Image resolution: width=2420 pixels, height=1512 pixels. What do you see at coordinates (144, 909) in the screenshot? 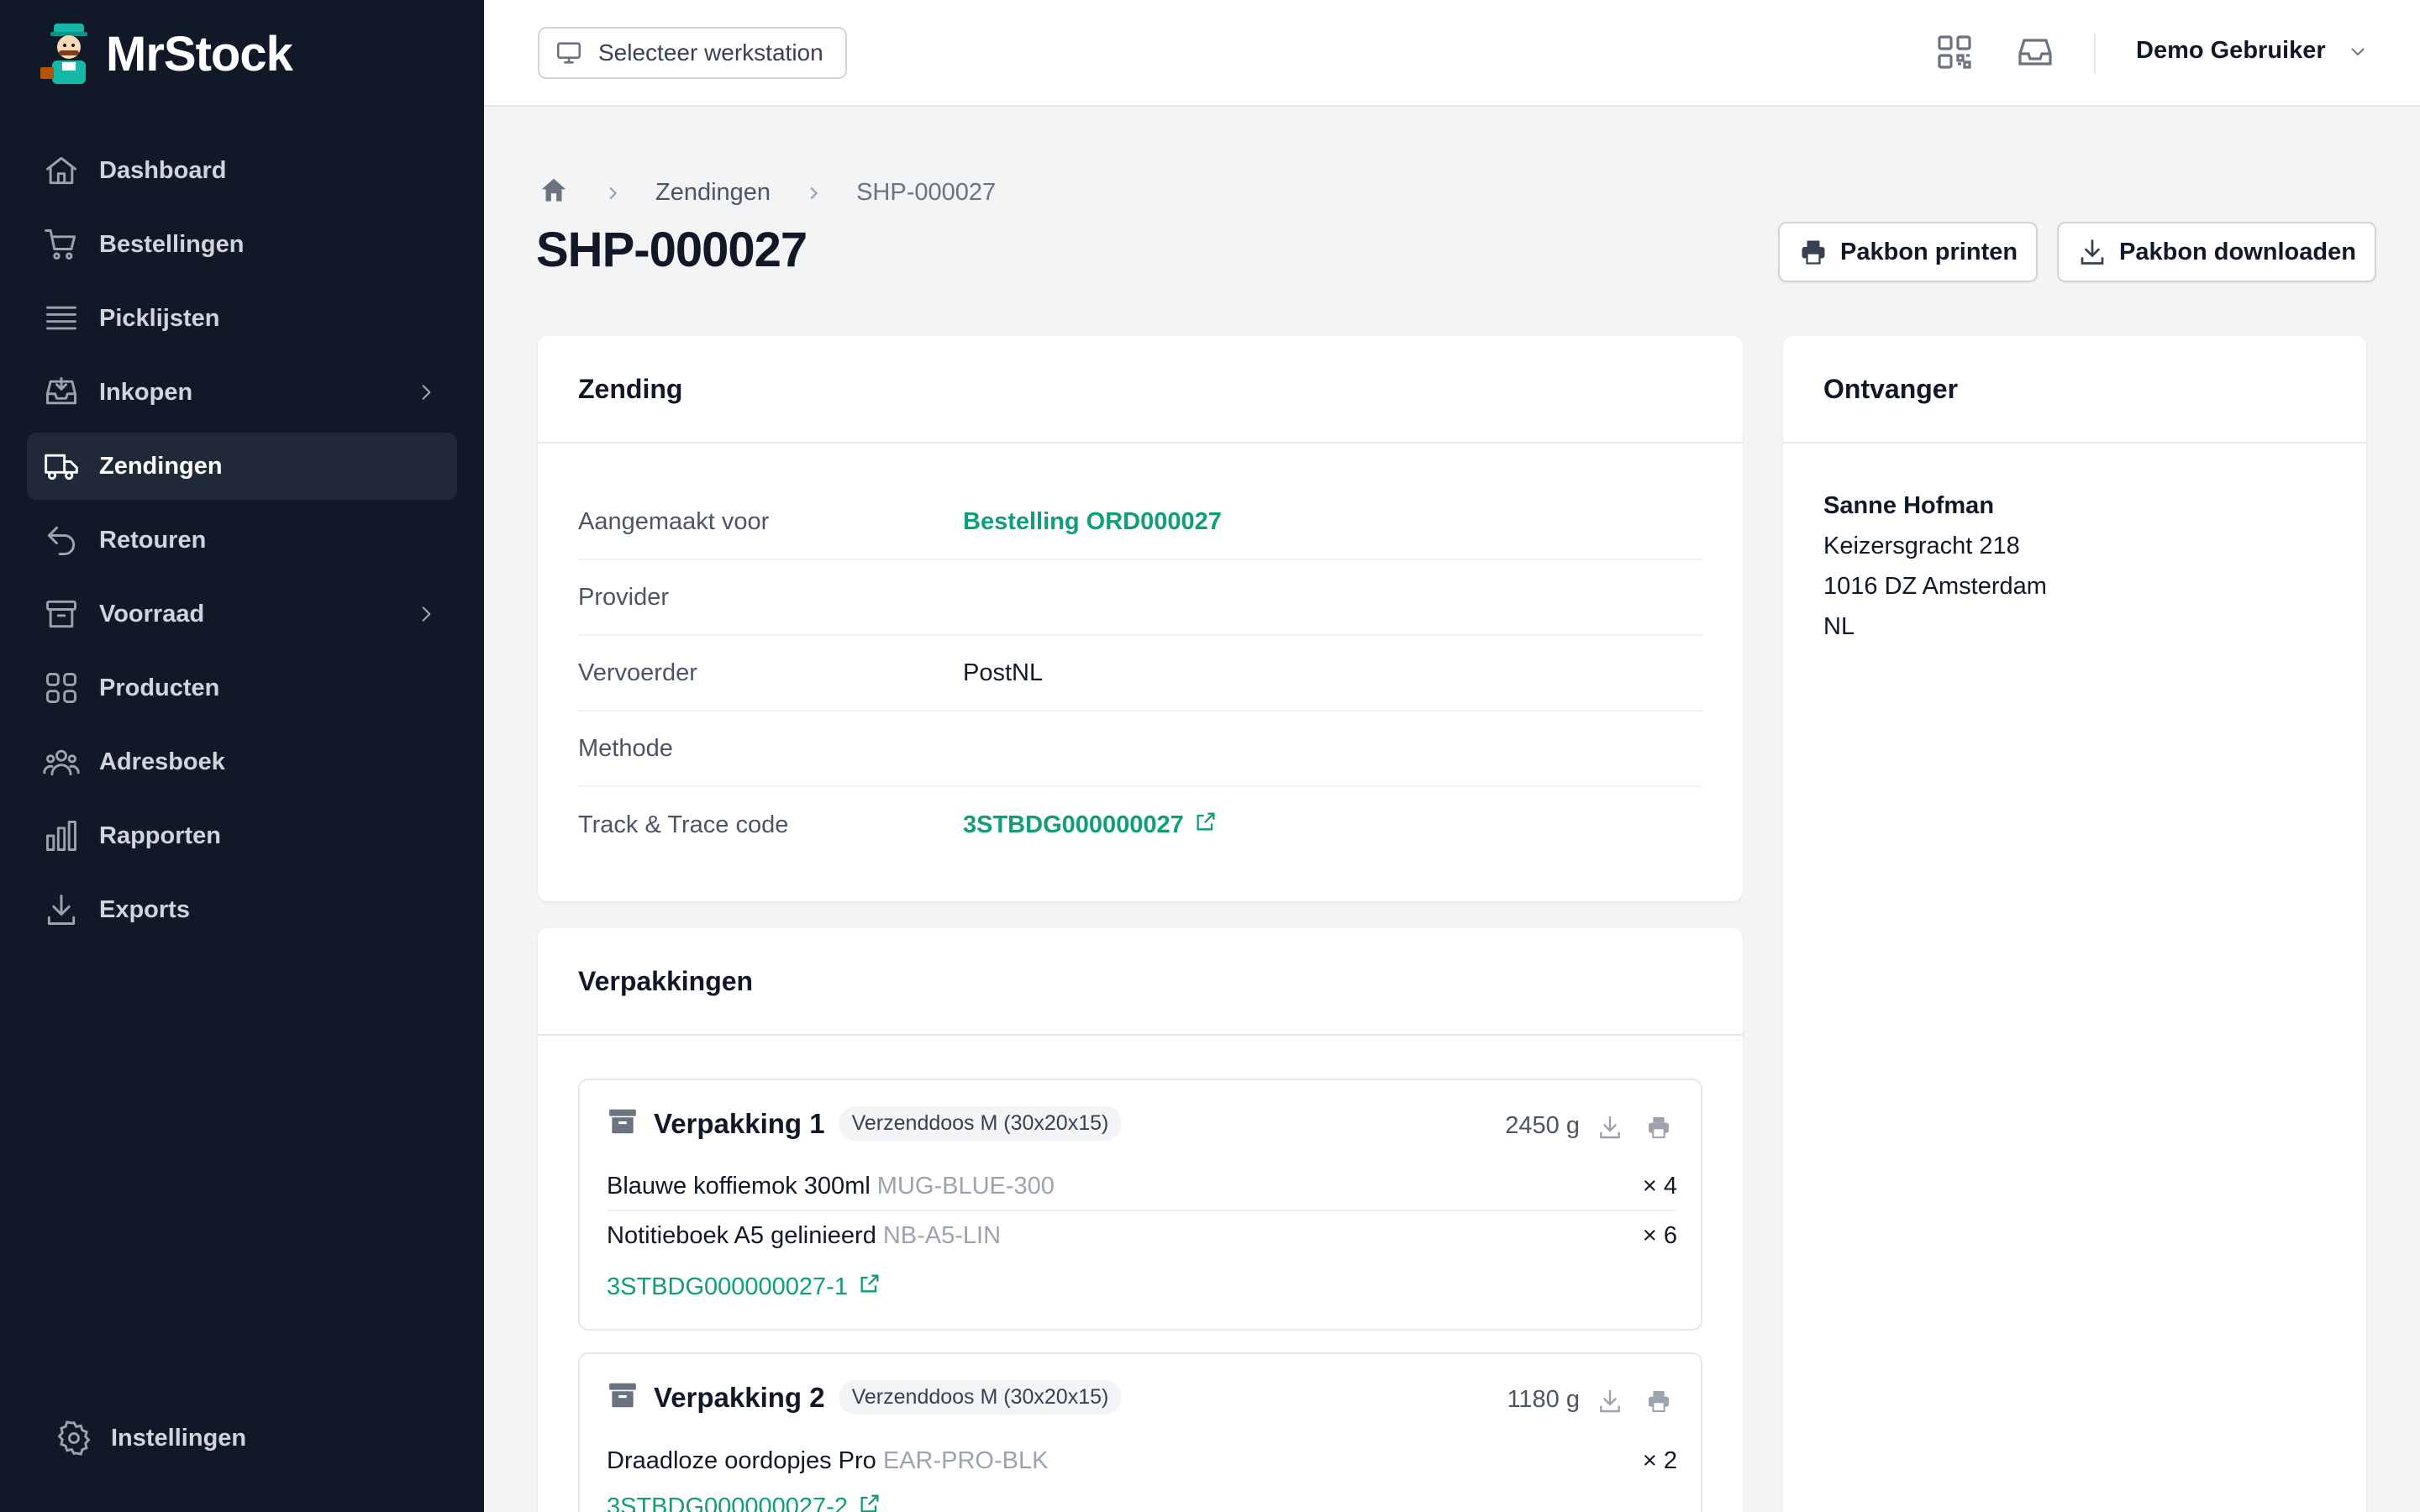
I see `sidebar-item-label: Exports` at bounding box center [144, 909].